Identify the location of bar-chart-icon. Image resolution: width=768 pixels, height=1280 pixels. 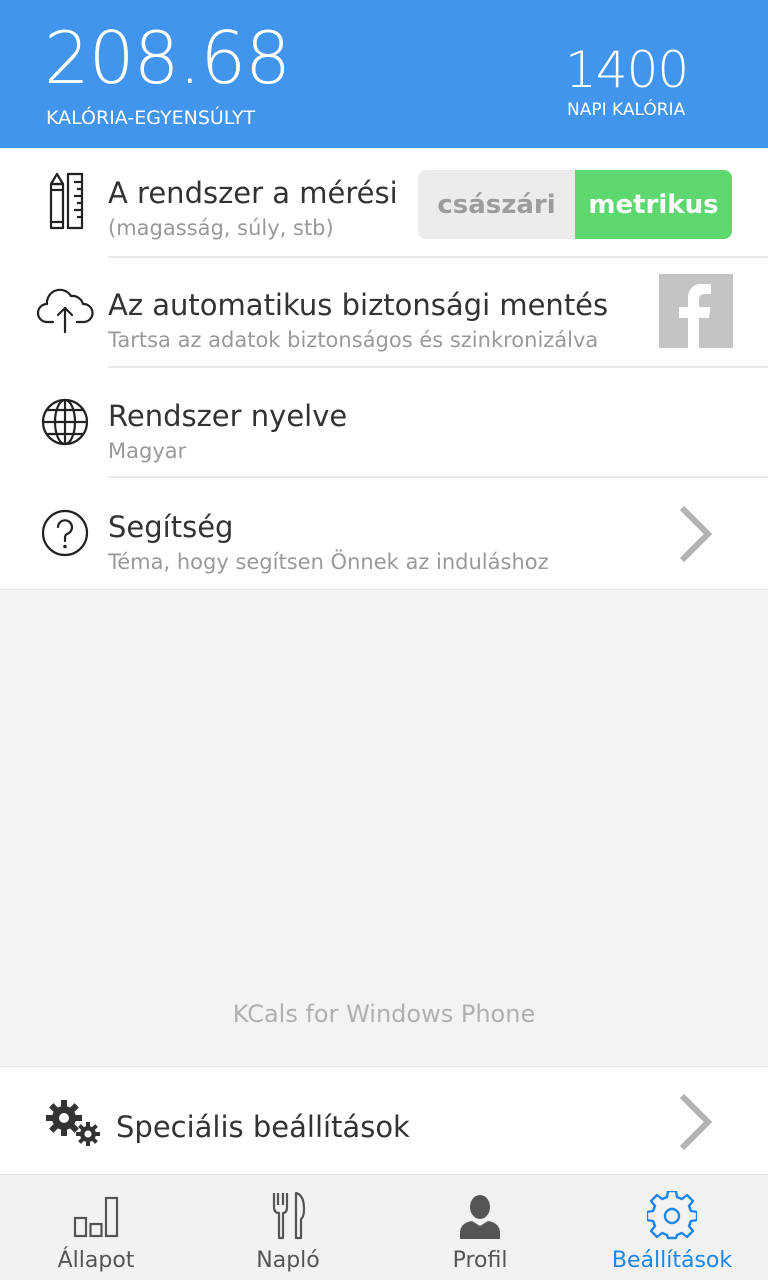
(96, 1216).